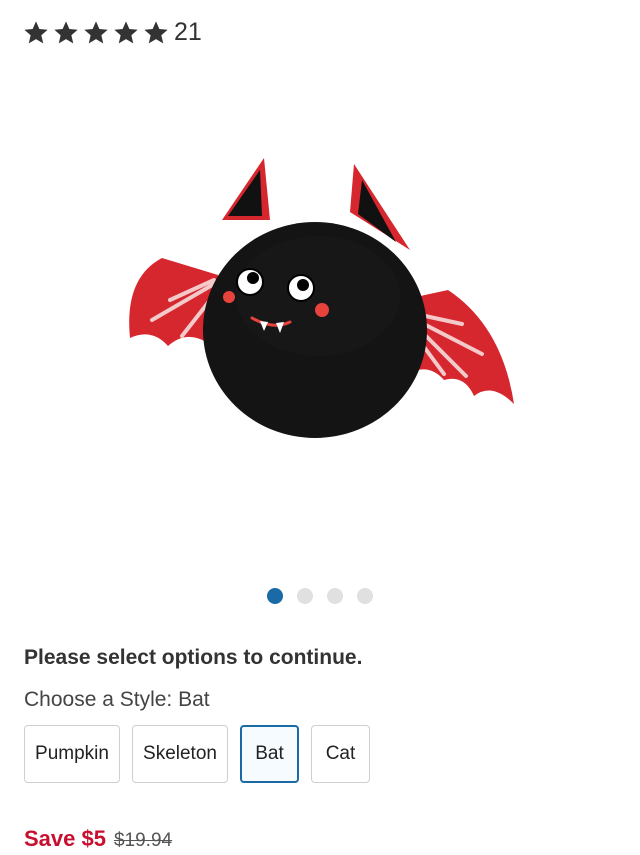 The image size is (640, 855). What do you see at coordinates (320, 596) in the screenshot?
I see `carousel-dots` at bounding box center [320, 596].